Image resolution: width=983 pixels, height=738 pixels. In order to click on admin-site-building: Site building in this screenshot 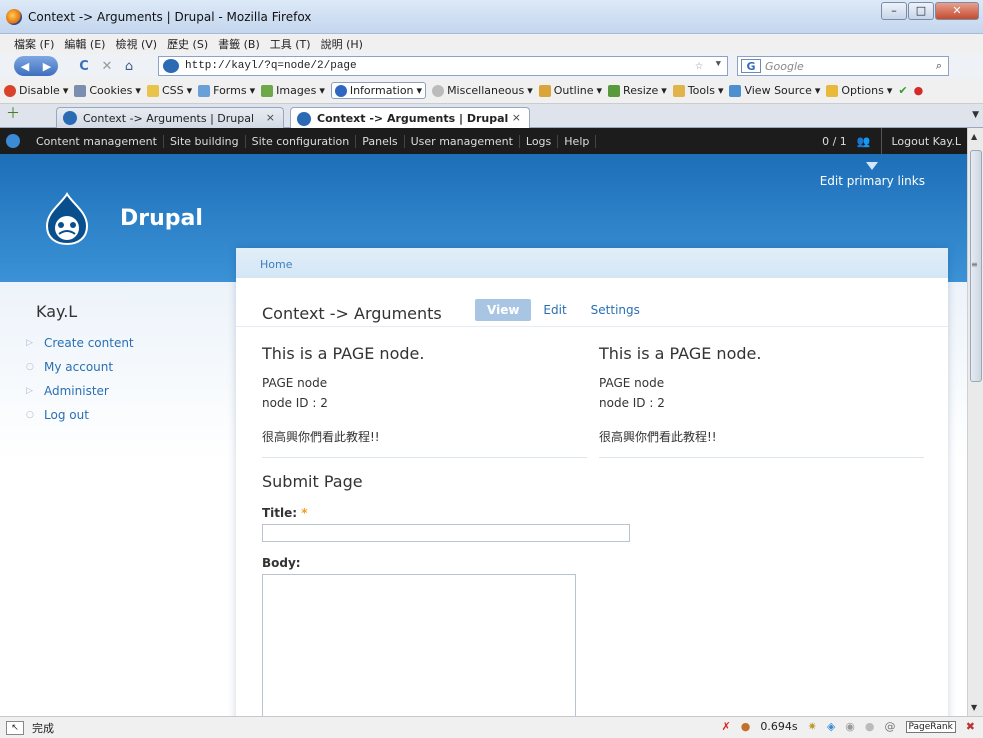, I will do `click(205, 141)`.